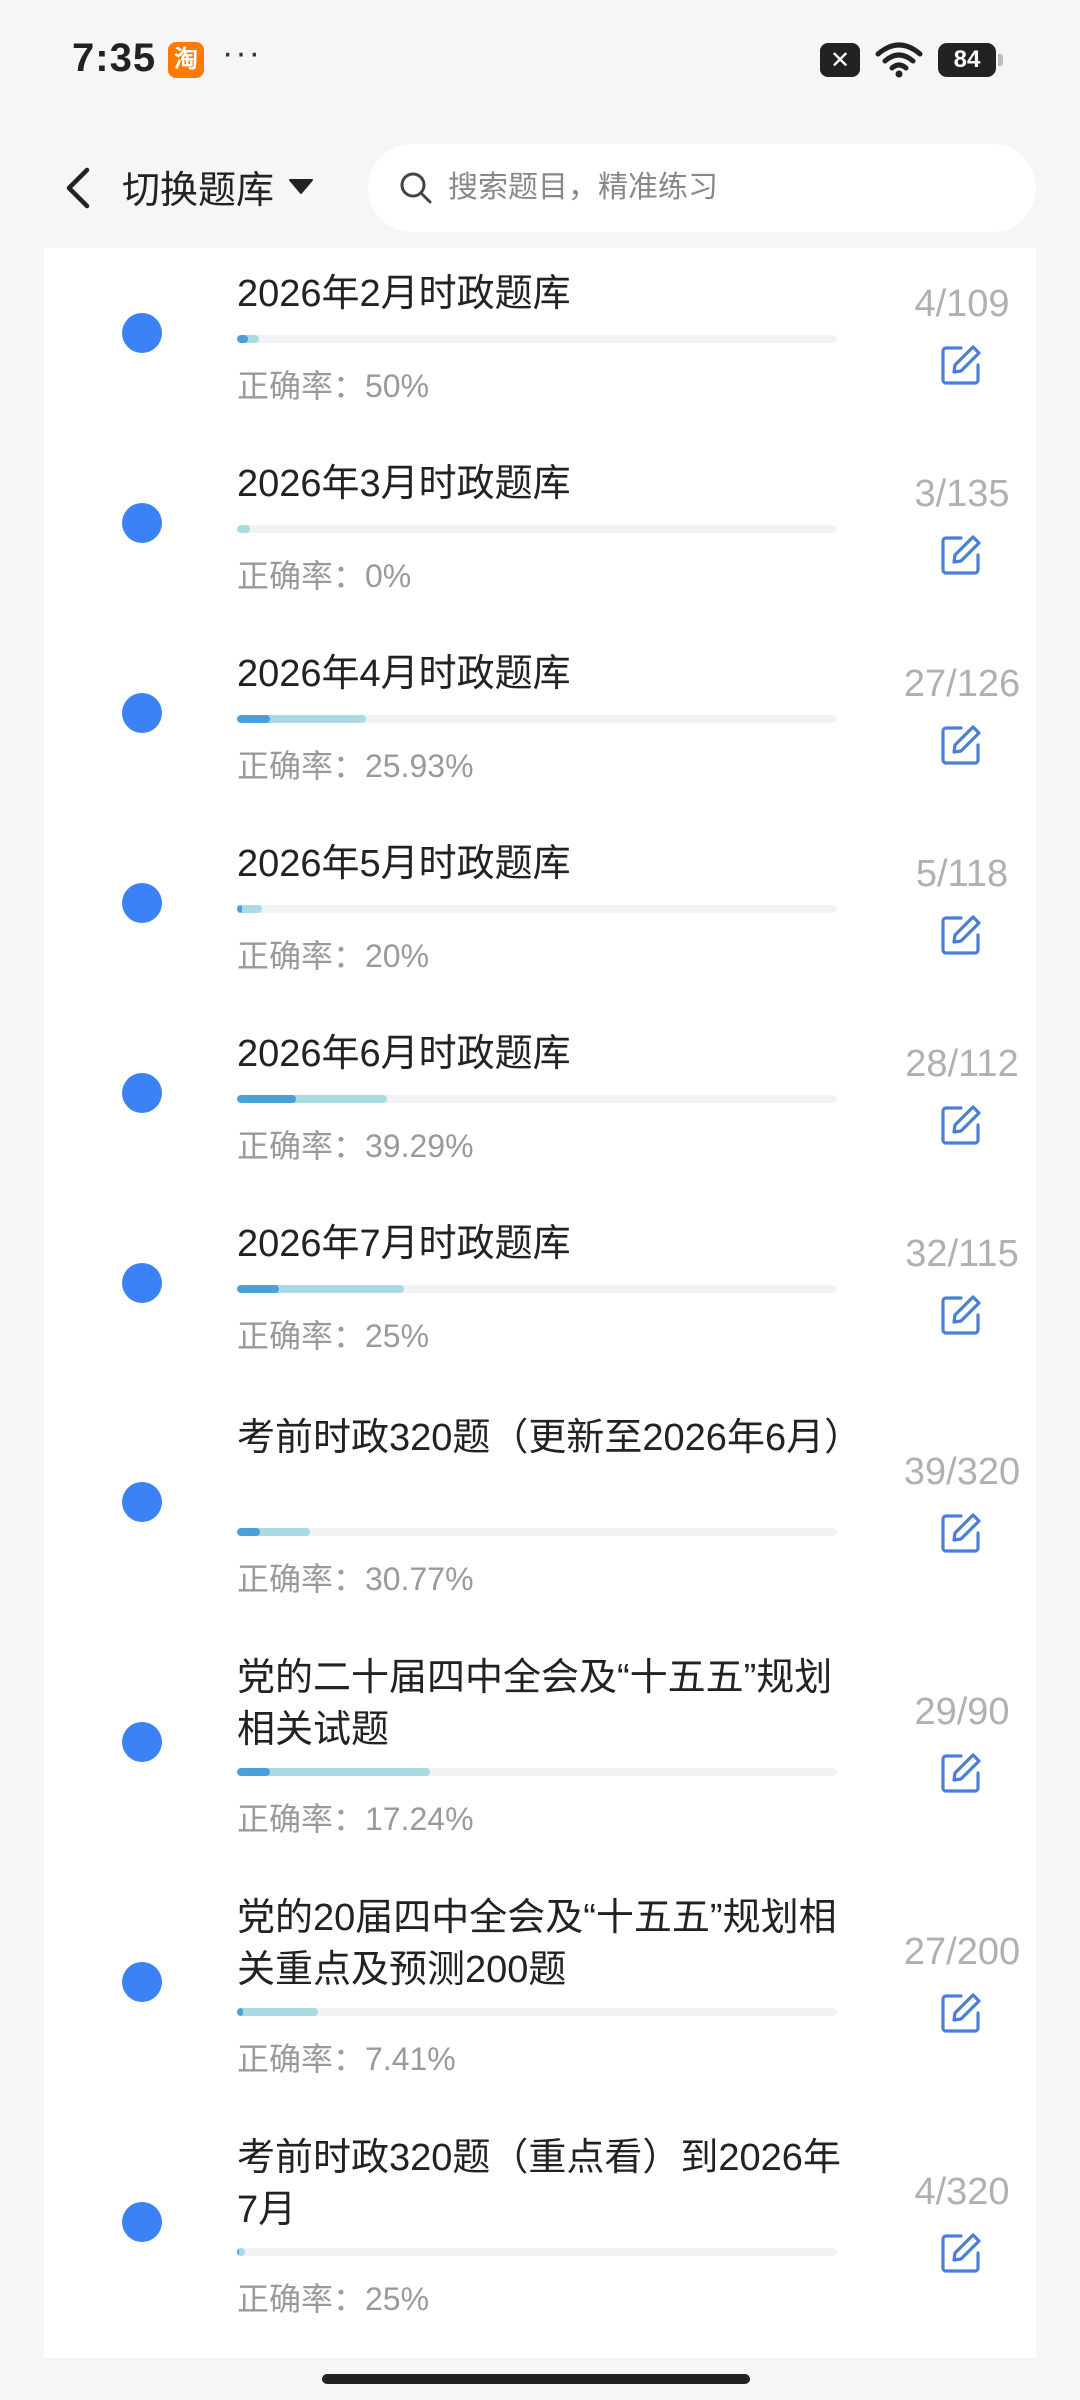 This screenshot has width=1080, height=2400. What do you see at coordinates (404, 674) in the screenshot?
I see `bank-title: 2026年4月时政题库` at bounding box center [404, 674].